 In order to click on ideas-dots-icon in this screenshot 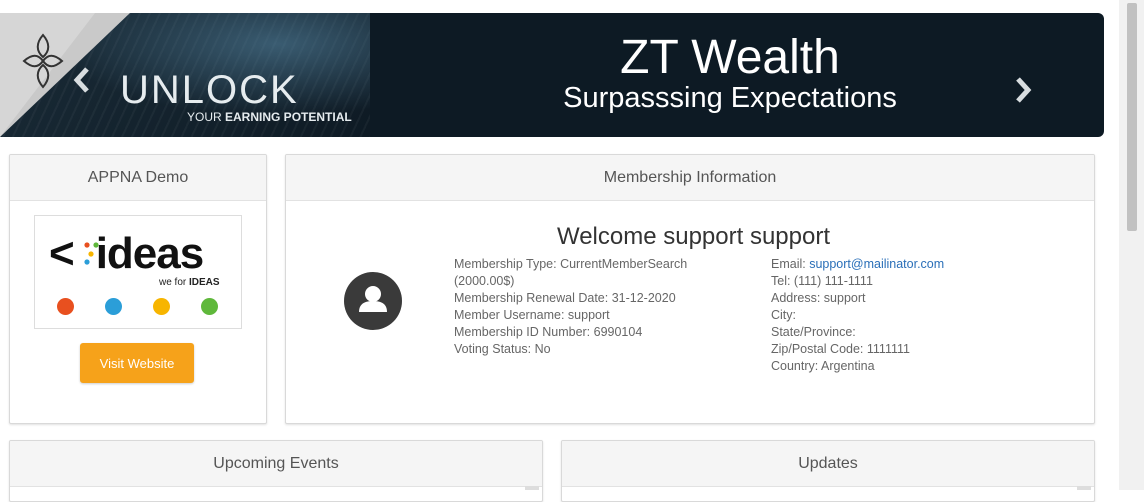, I will do `click(91, 253)`.